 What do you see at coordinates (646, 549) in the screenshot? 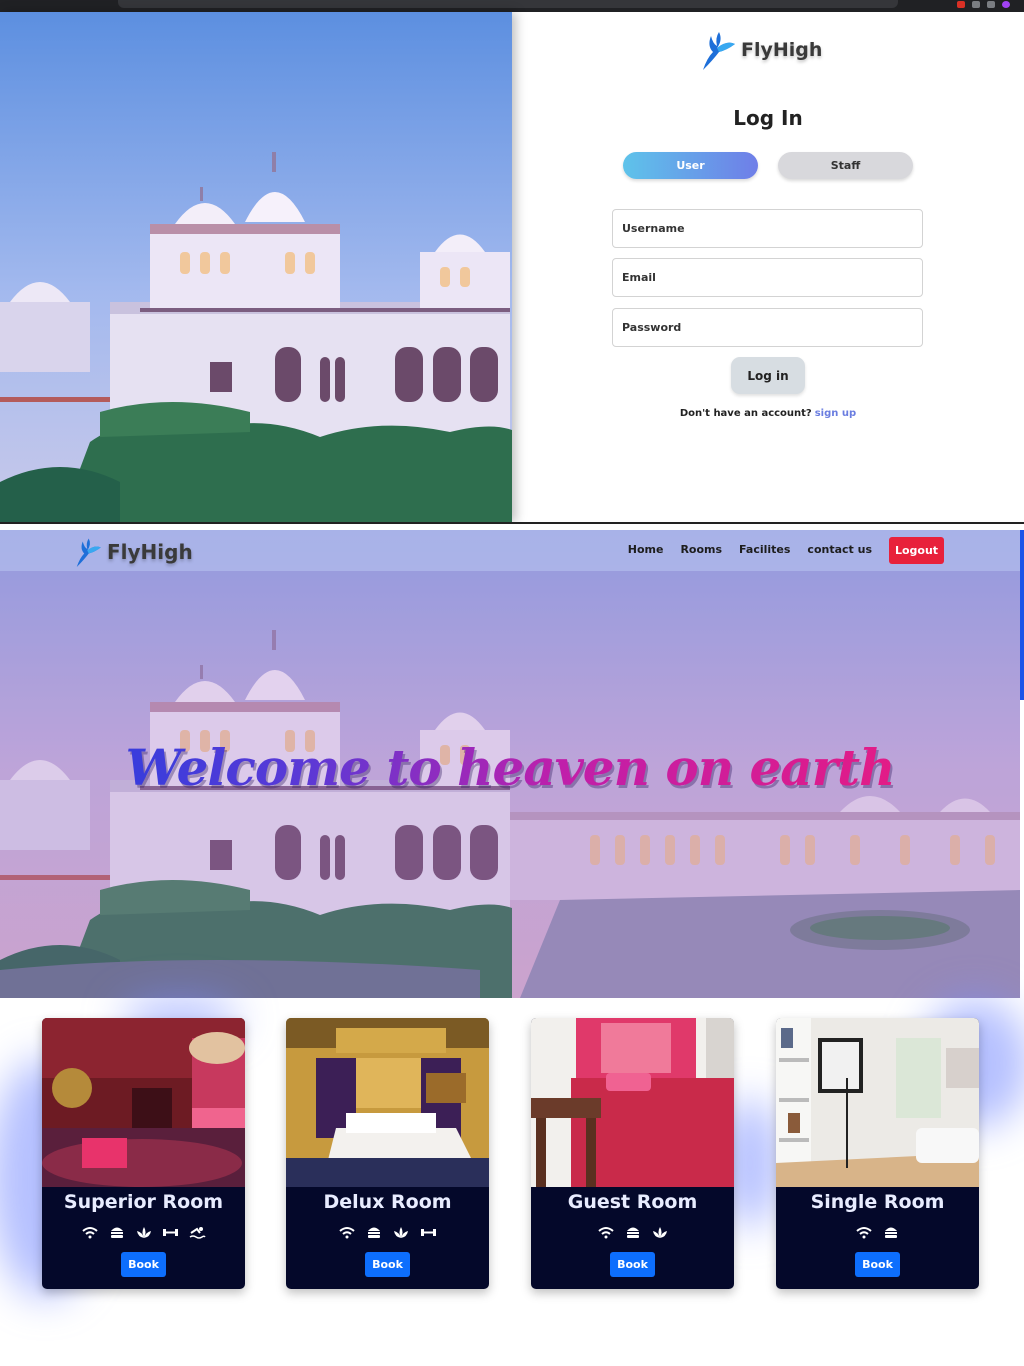
I see `nav-link-home: Home` at bounding box center [646, 549].